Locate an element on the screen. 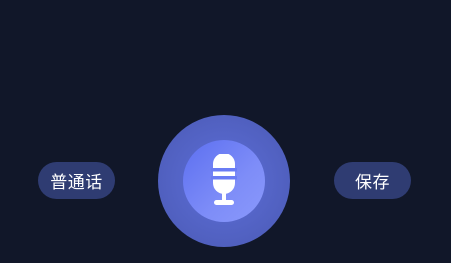 The width and height of the screenshot is (451, 263). record-button is located at coordinates (224, 181).